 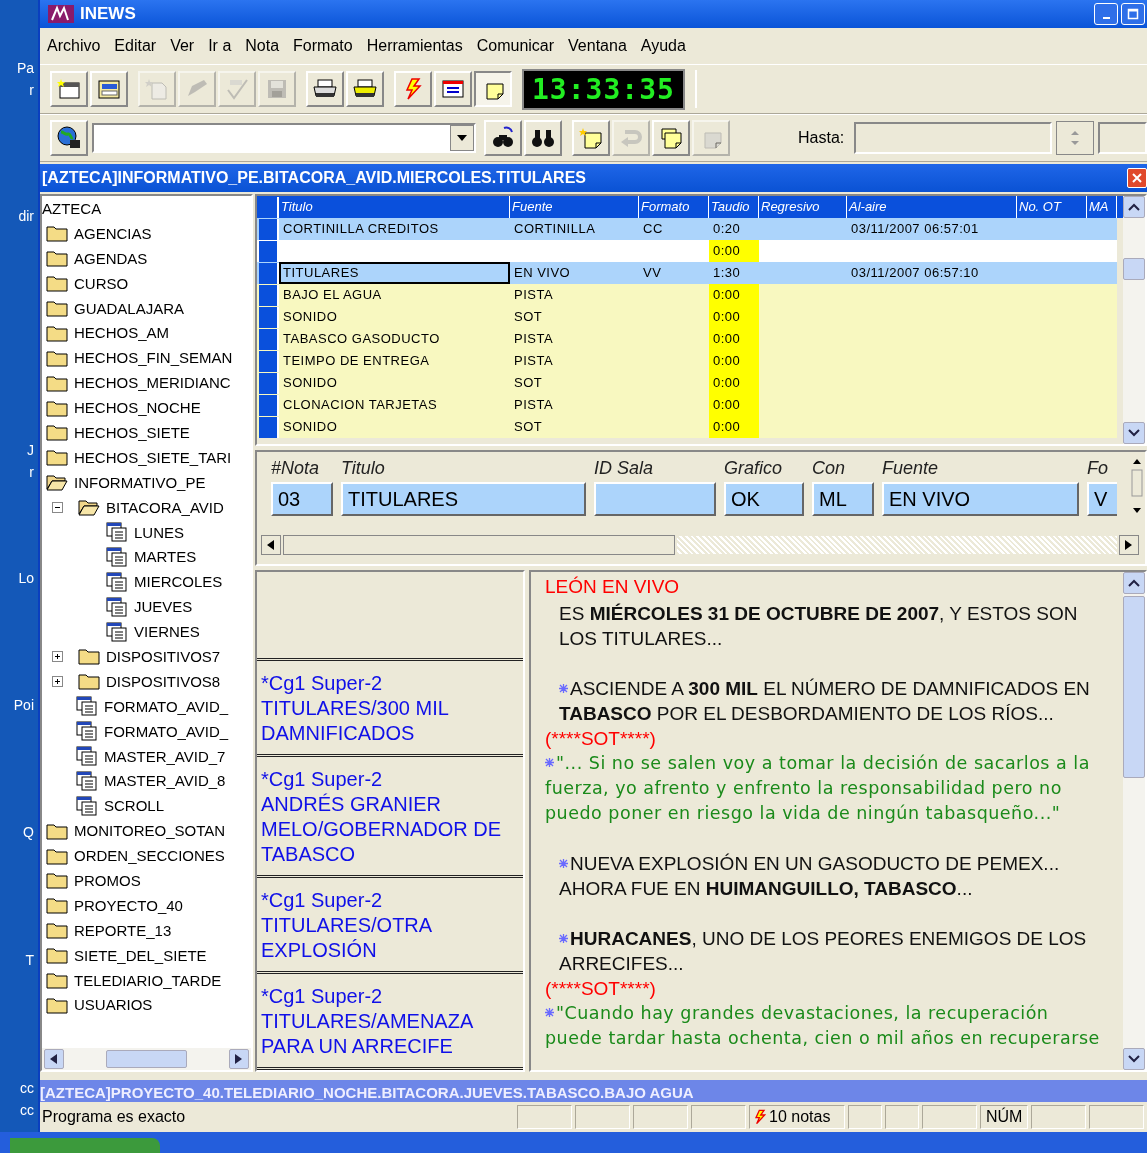 I want to click on tree-item: MASTER_AVID_8, so click(x=165, y=781).